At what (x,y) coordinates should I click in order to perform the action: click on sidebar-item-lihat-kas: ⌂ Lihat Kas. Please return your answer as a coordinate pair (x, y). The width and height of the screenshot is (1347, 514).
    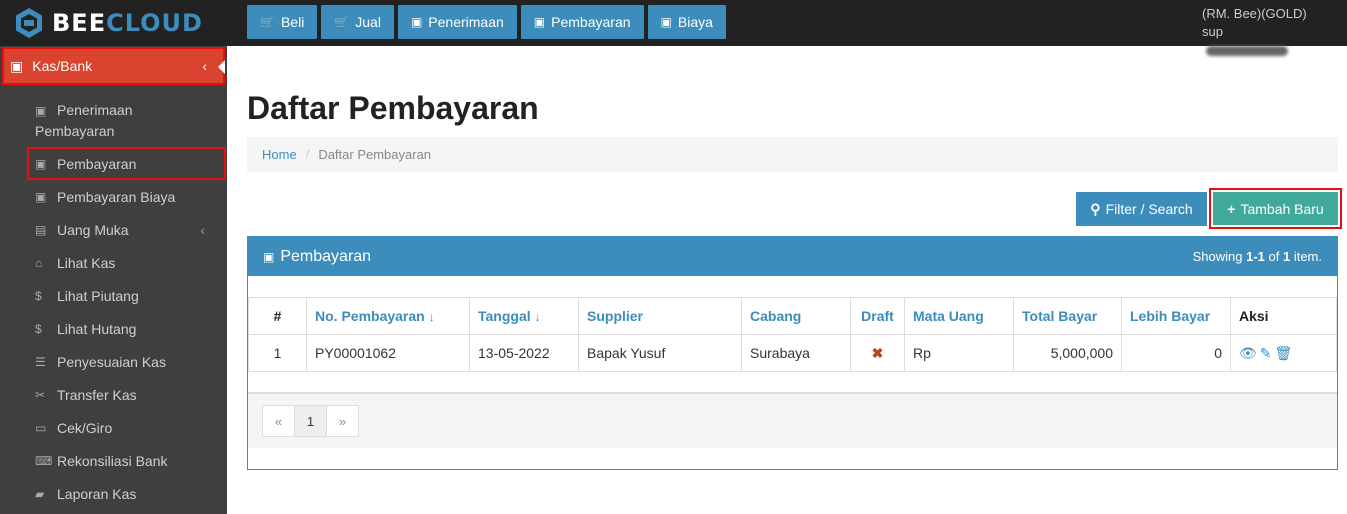
    Looking at the image, I should click on (113, 262).